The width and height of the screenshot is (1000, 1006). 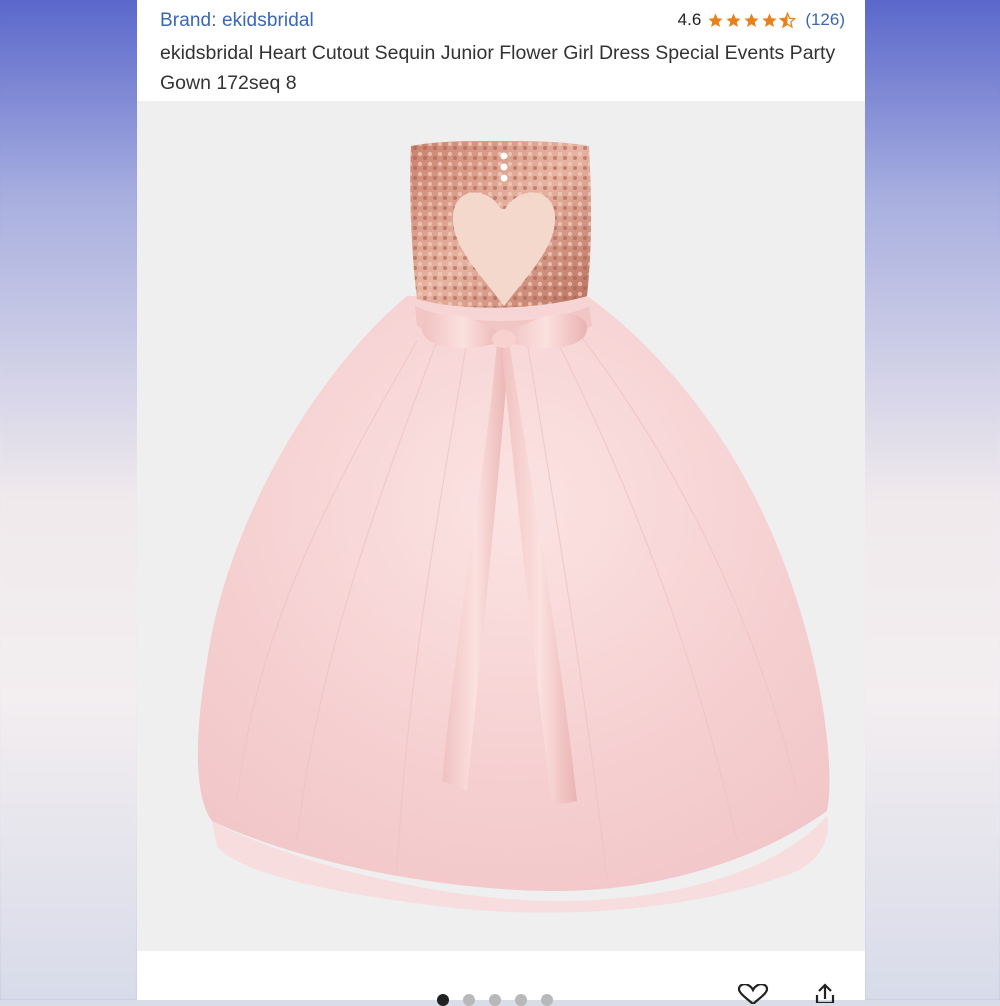 I want to click on share-icon, so click(x=825, y=993).